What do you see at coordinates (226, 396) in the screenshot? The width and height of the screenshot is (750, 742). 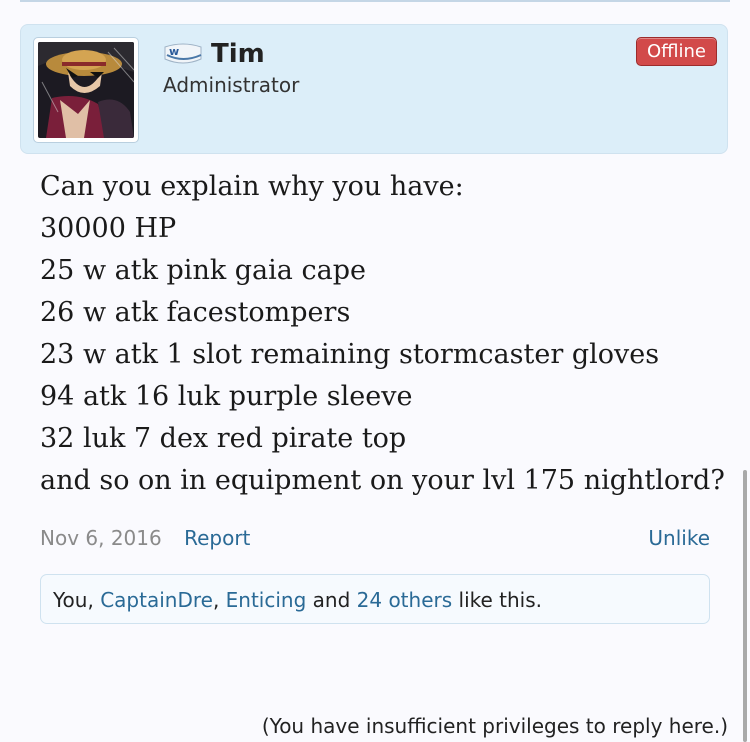 I see `post-line: 94 atk 16 luk purple sleeve` at bounding box center [226, 396].